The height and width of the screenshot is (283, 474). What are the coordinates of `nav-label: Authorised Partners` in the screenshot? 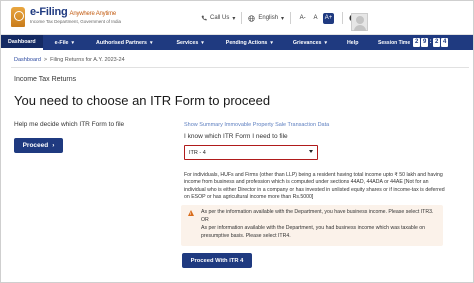 It's located at (121, 42).